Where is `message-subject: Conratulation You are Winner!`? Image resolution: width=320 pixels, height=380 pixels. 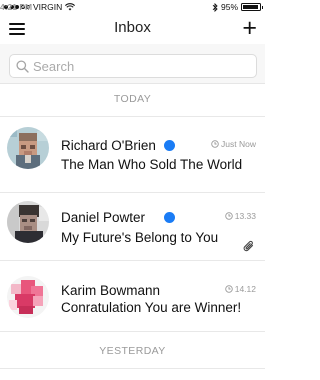
message-subject: Conratulation You are Winner! is located at coordinates (151, 307).